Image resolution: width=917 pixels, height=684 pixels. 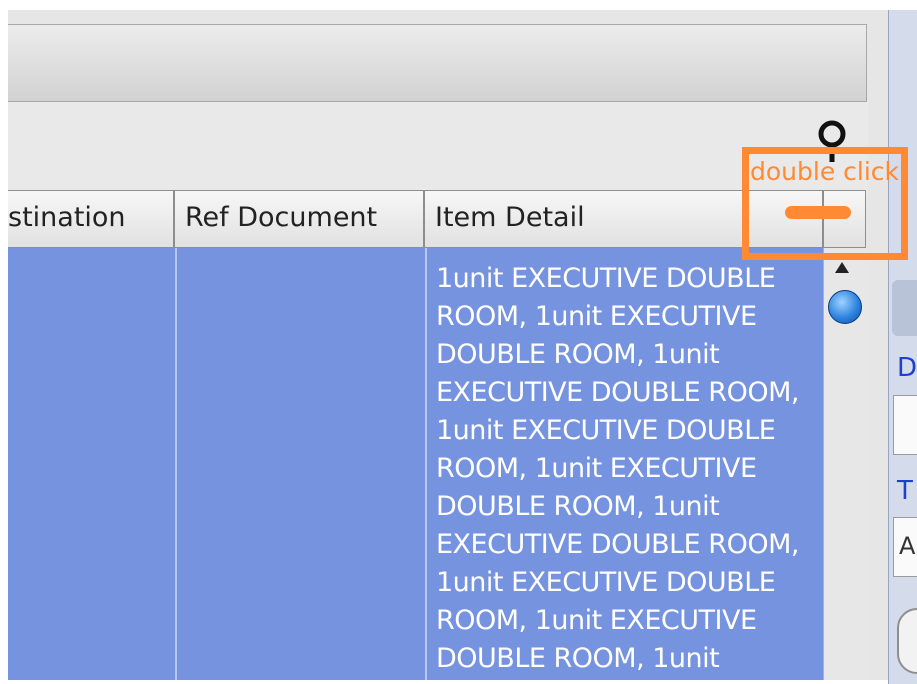 What do you see at coordinates (510, 217) in the screenshot?
I see `column-header-label: Item Detail` at bounding box center [510, 217].